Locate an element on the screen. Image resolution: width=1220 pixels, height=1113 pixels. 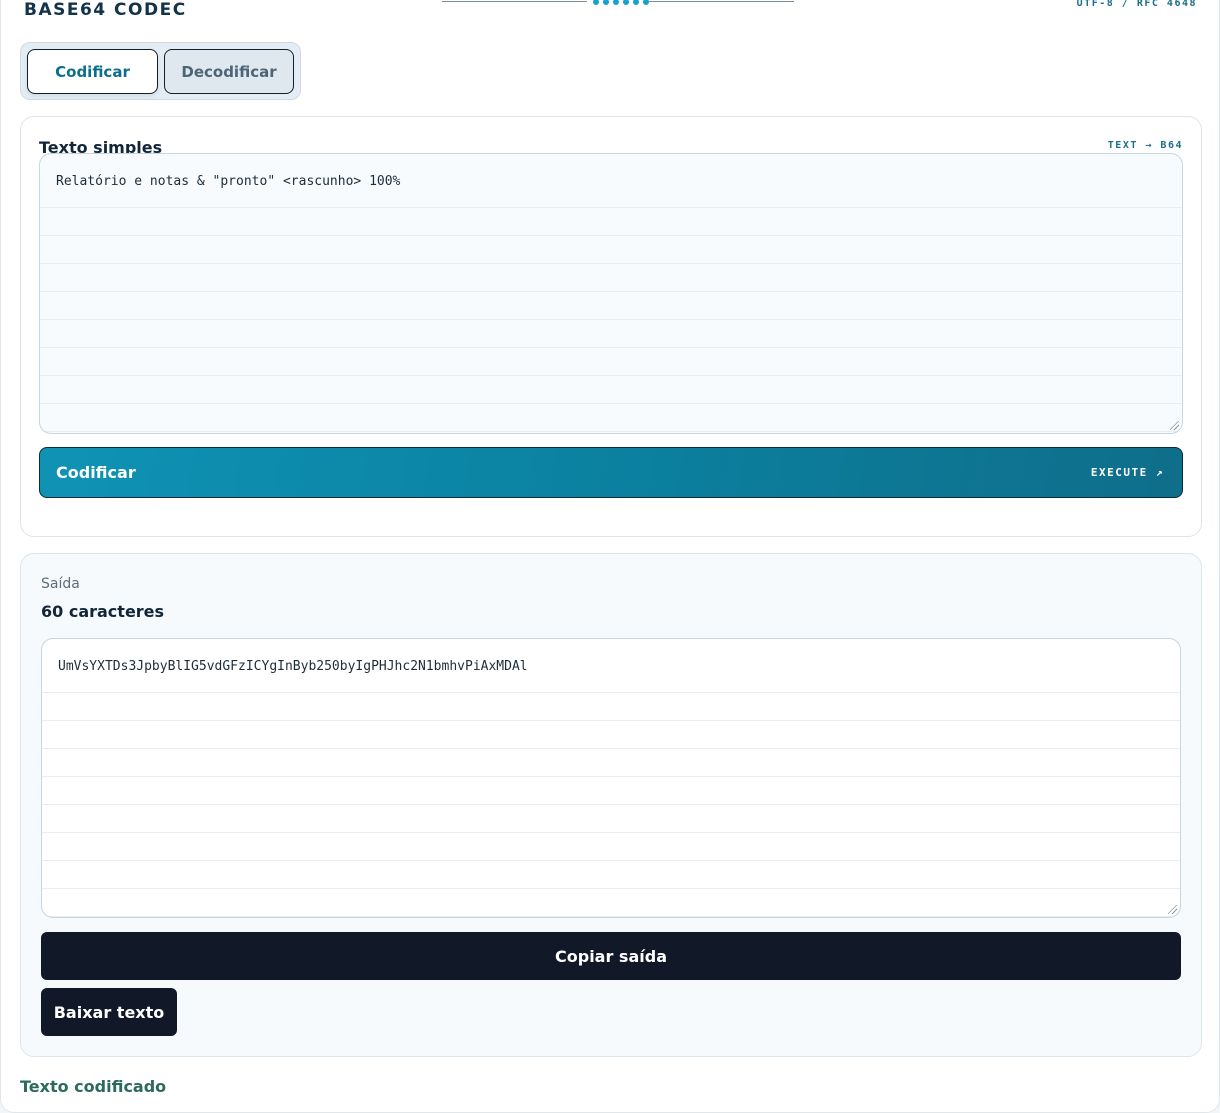
rail-line-right is located at coordinates (721, 1).